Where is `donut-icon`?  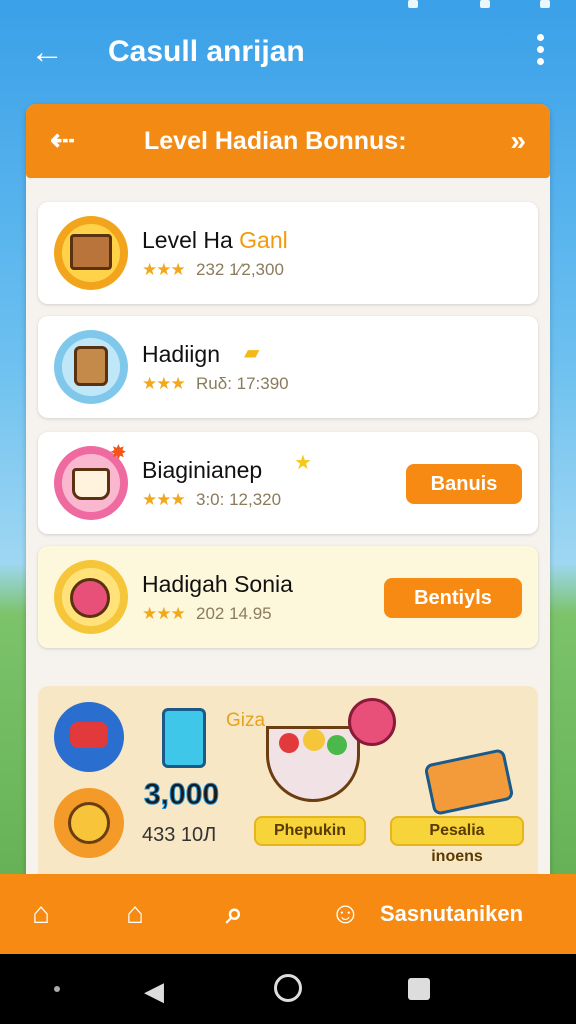 donut-icon is located at coordinates (91, 597).